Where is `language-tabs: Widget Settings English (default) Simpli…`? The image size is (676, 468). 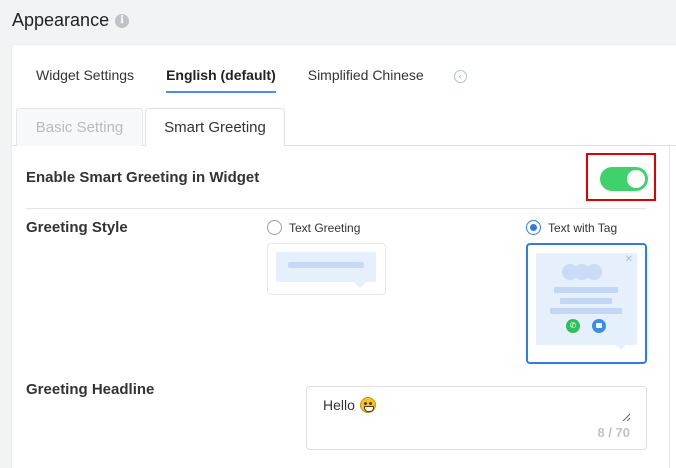
language-tabs: Widget Settings English (default) Simpli… is located at coordinates (251, 80).